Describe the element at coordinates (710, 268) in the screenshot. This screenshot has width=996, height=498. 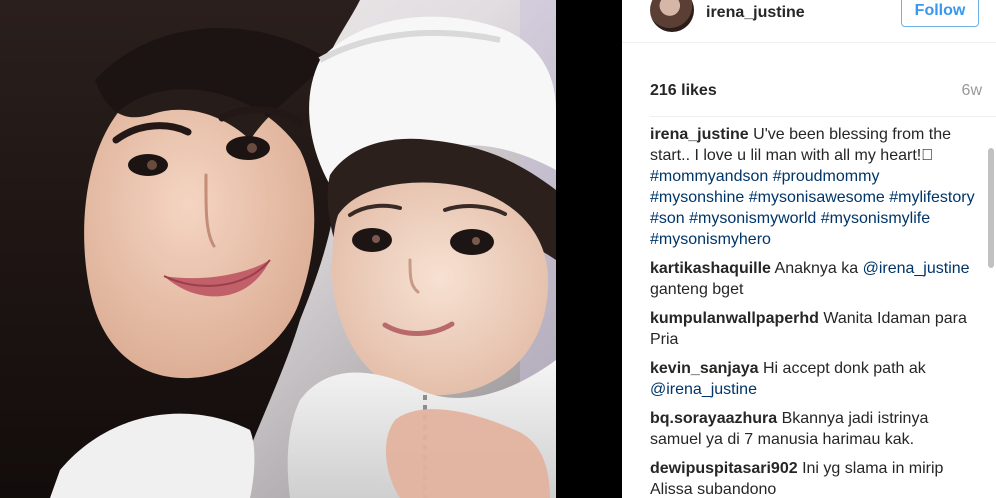
I see `comment-username: kartikashaquille` at that location.